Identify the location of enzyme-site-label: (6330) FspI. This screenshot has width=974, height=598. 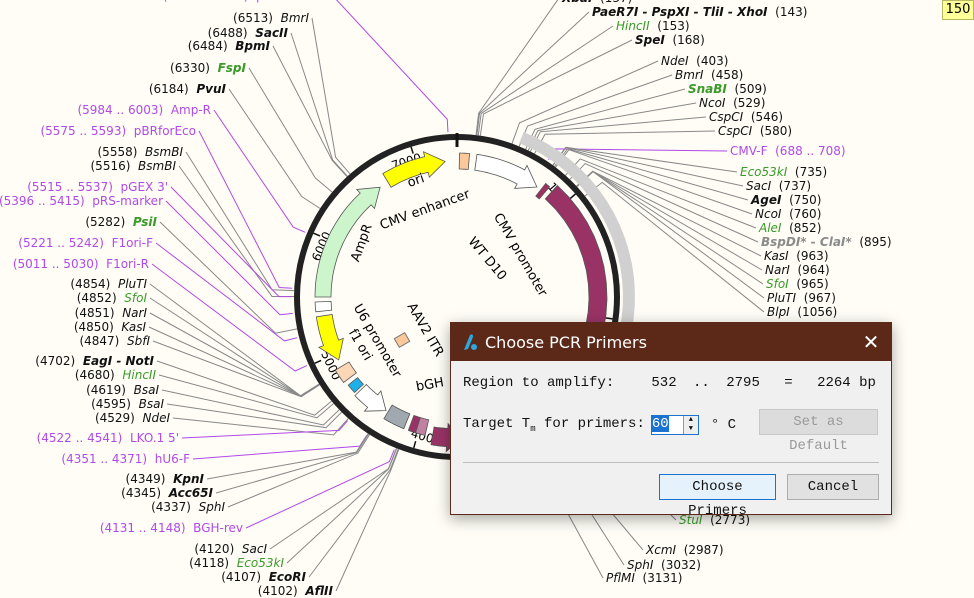
(208, 68).